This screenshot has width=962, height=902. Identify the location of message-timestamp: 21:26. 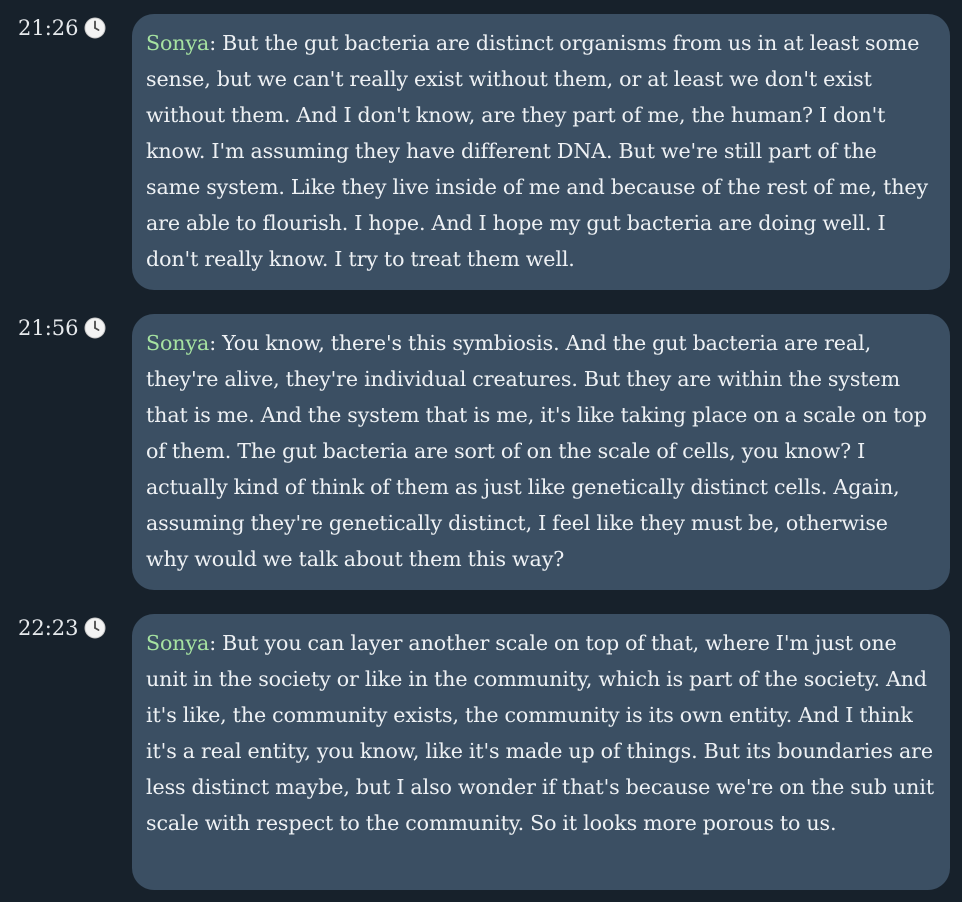
(62, 28).